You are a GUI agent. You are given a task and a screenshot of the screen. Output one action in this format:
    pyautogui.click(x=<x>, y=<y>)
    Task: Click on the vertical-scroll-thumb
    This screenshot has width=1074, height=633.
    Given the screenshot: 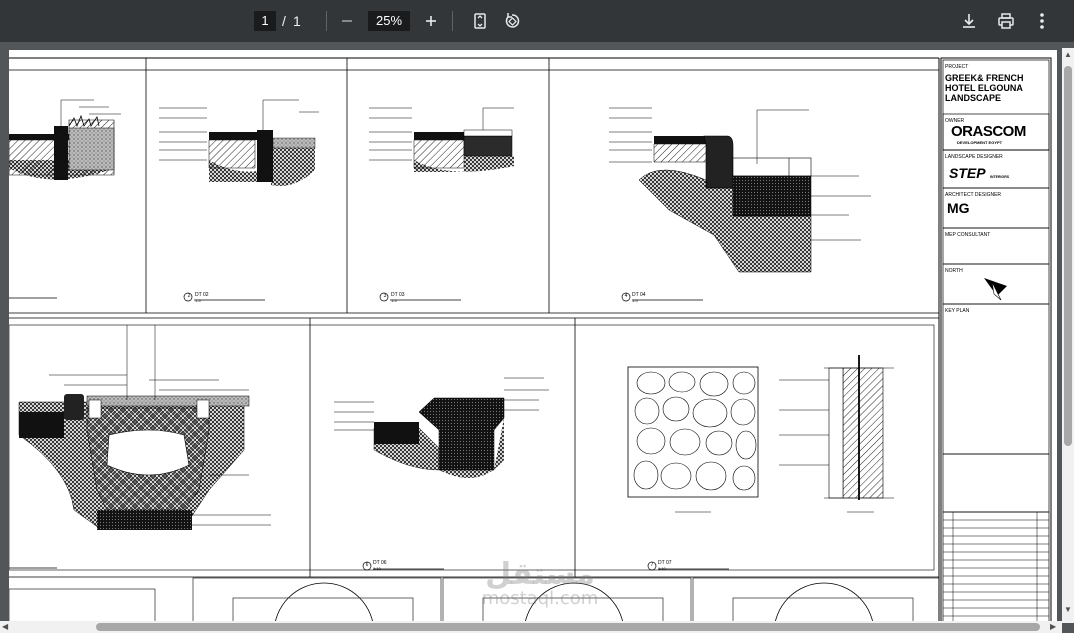 What is the action you would take?
    pyautogui.click(x=1068, y=256)
    